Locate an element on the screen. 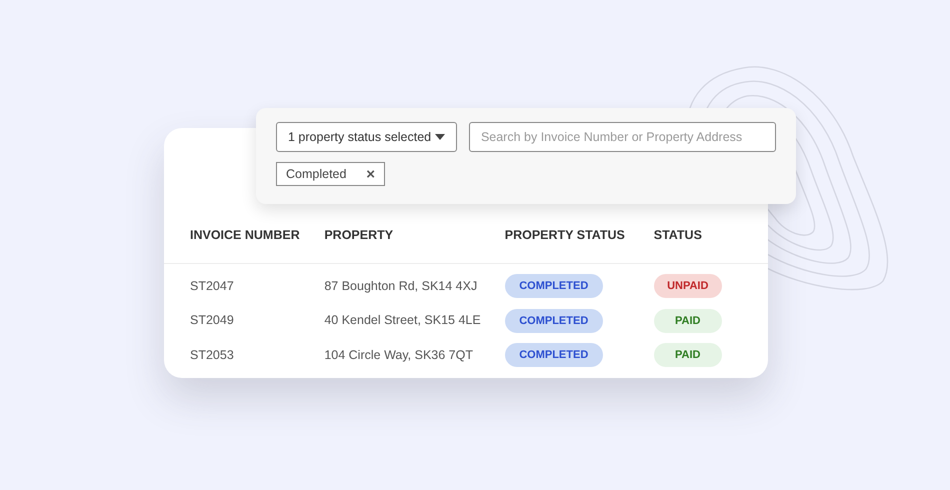 Image resolution: width=950 pixels, height=490 pixels. search-field: Search by Invoice Number or Property Address is located at coordinates (622, 137).